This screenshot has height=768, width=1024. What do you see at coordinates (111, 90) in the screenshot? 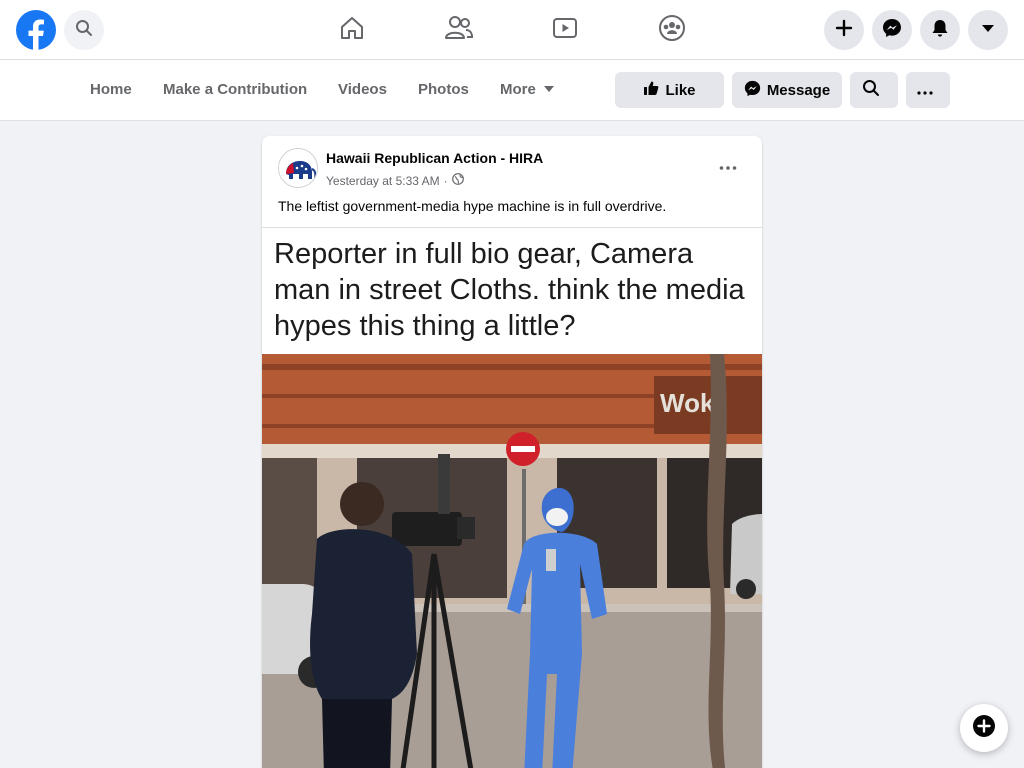
I see `page-tab-home: Home` at bounding box center [111, 90].